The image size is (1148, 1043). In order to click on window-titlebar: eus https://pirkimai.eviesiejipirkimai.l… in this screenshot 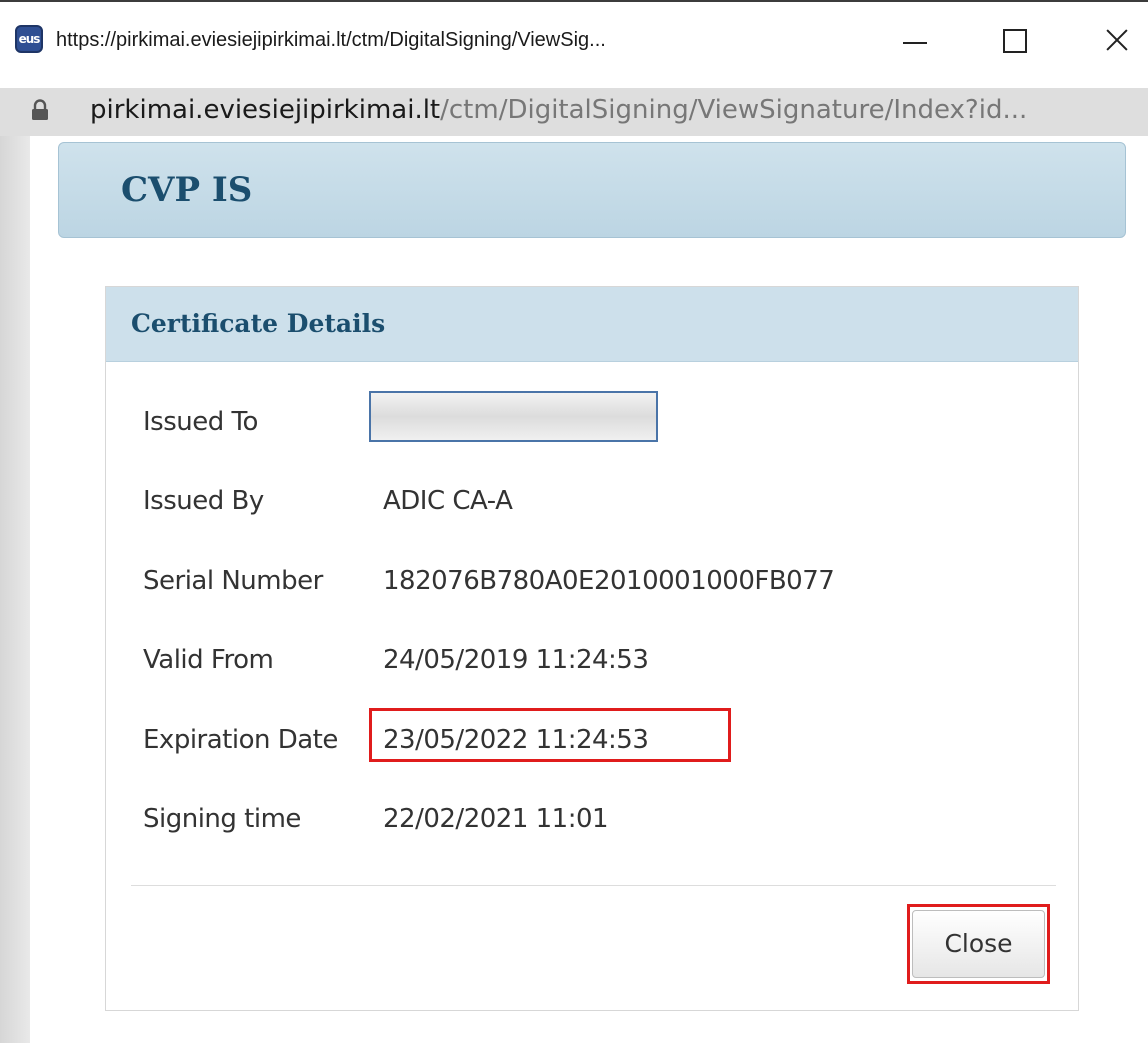, I will do `click(574, 44)`.